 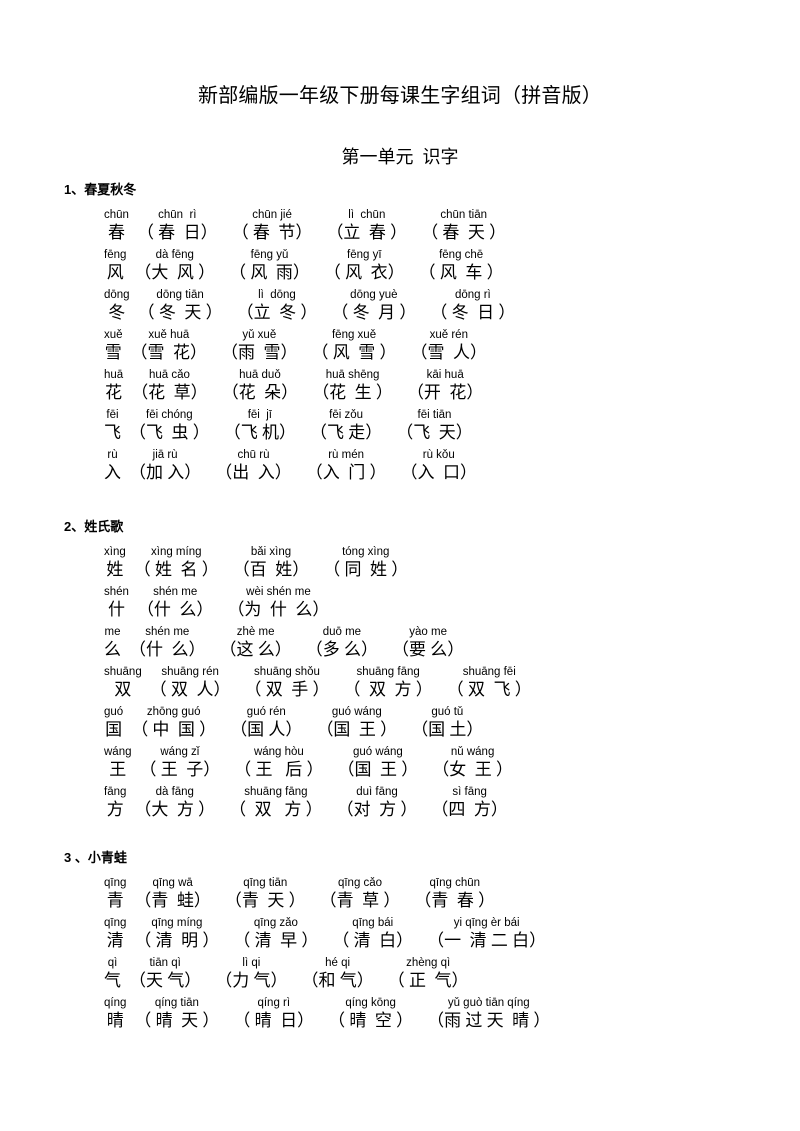 What do you see at coordinates (115, 563) in the screenshot?
I see `head-character-cell: xìng 姓` at bounding box center [115, 563].